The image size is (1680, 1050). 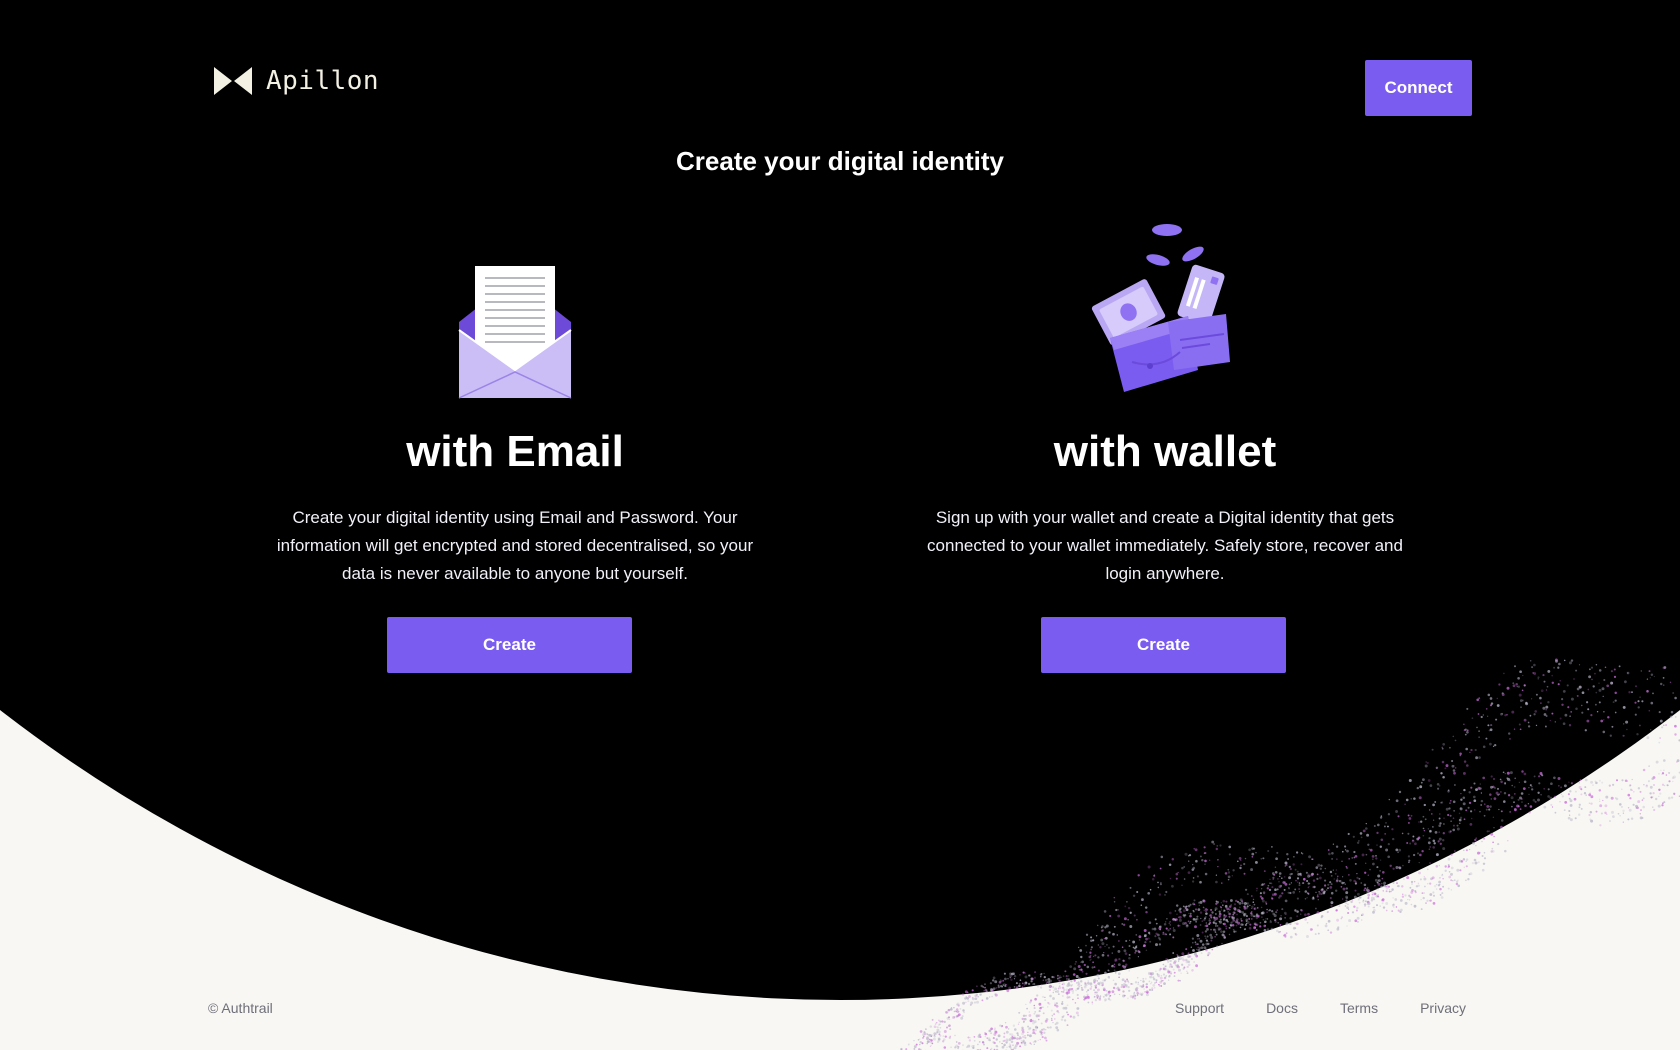 What do you see at coordinates (1282, 1008) in the screenshot?
I see `footer-link-docs: Docs` at bounding box center [1282, 1008].